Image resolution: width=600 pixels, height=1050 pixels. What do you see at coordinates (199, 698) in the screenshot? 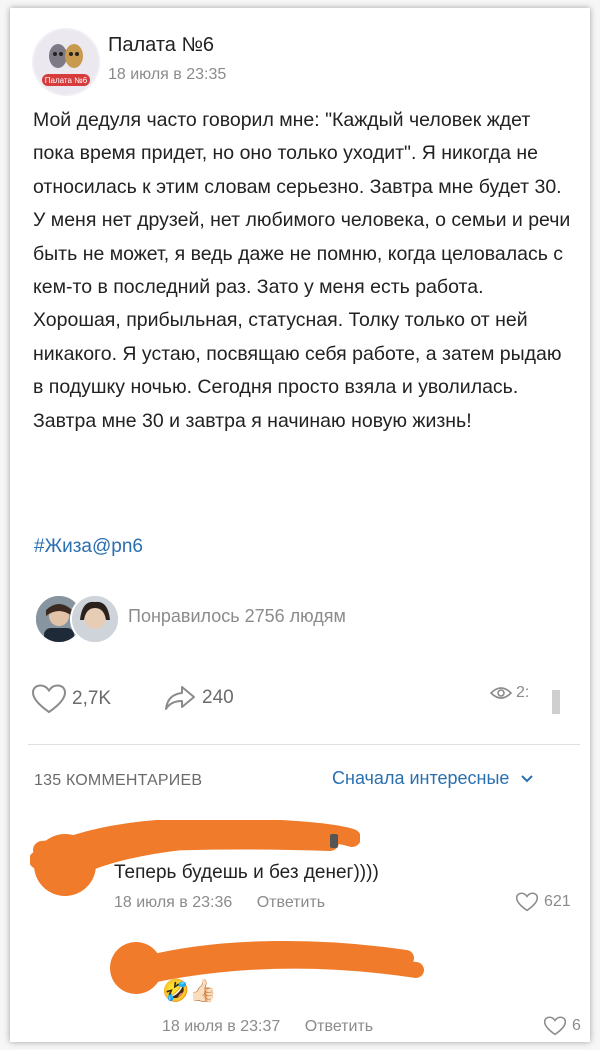
I see `share-button: 240` at bounding box center [199, 698].